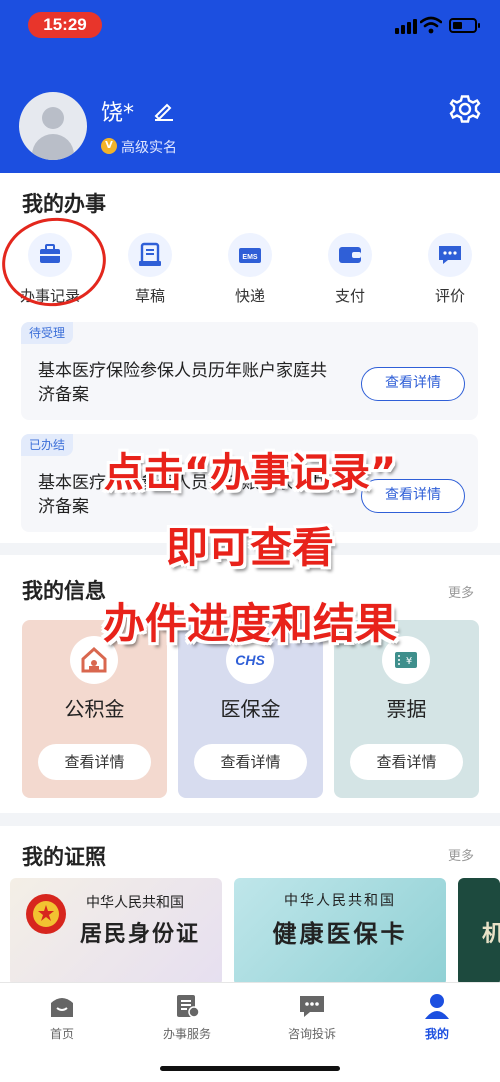 This screenshot has width=500, height=1082. What do you see at coordinates (250, 257) in the screenshot?
I see `svg-text: EMS` at bounding box center [250, 257].